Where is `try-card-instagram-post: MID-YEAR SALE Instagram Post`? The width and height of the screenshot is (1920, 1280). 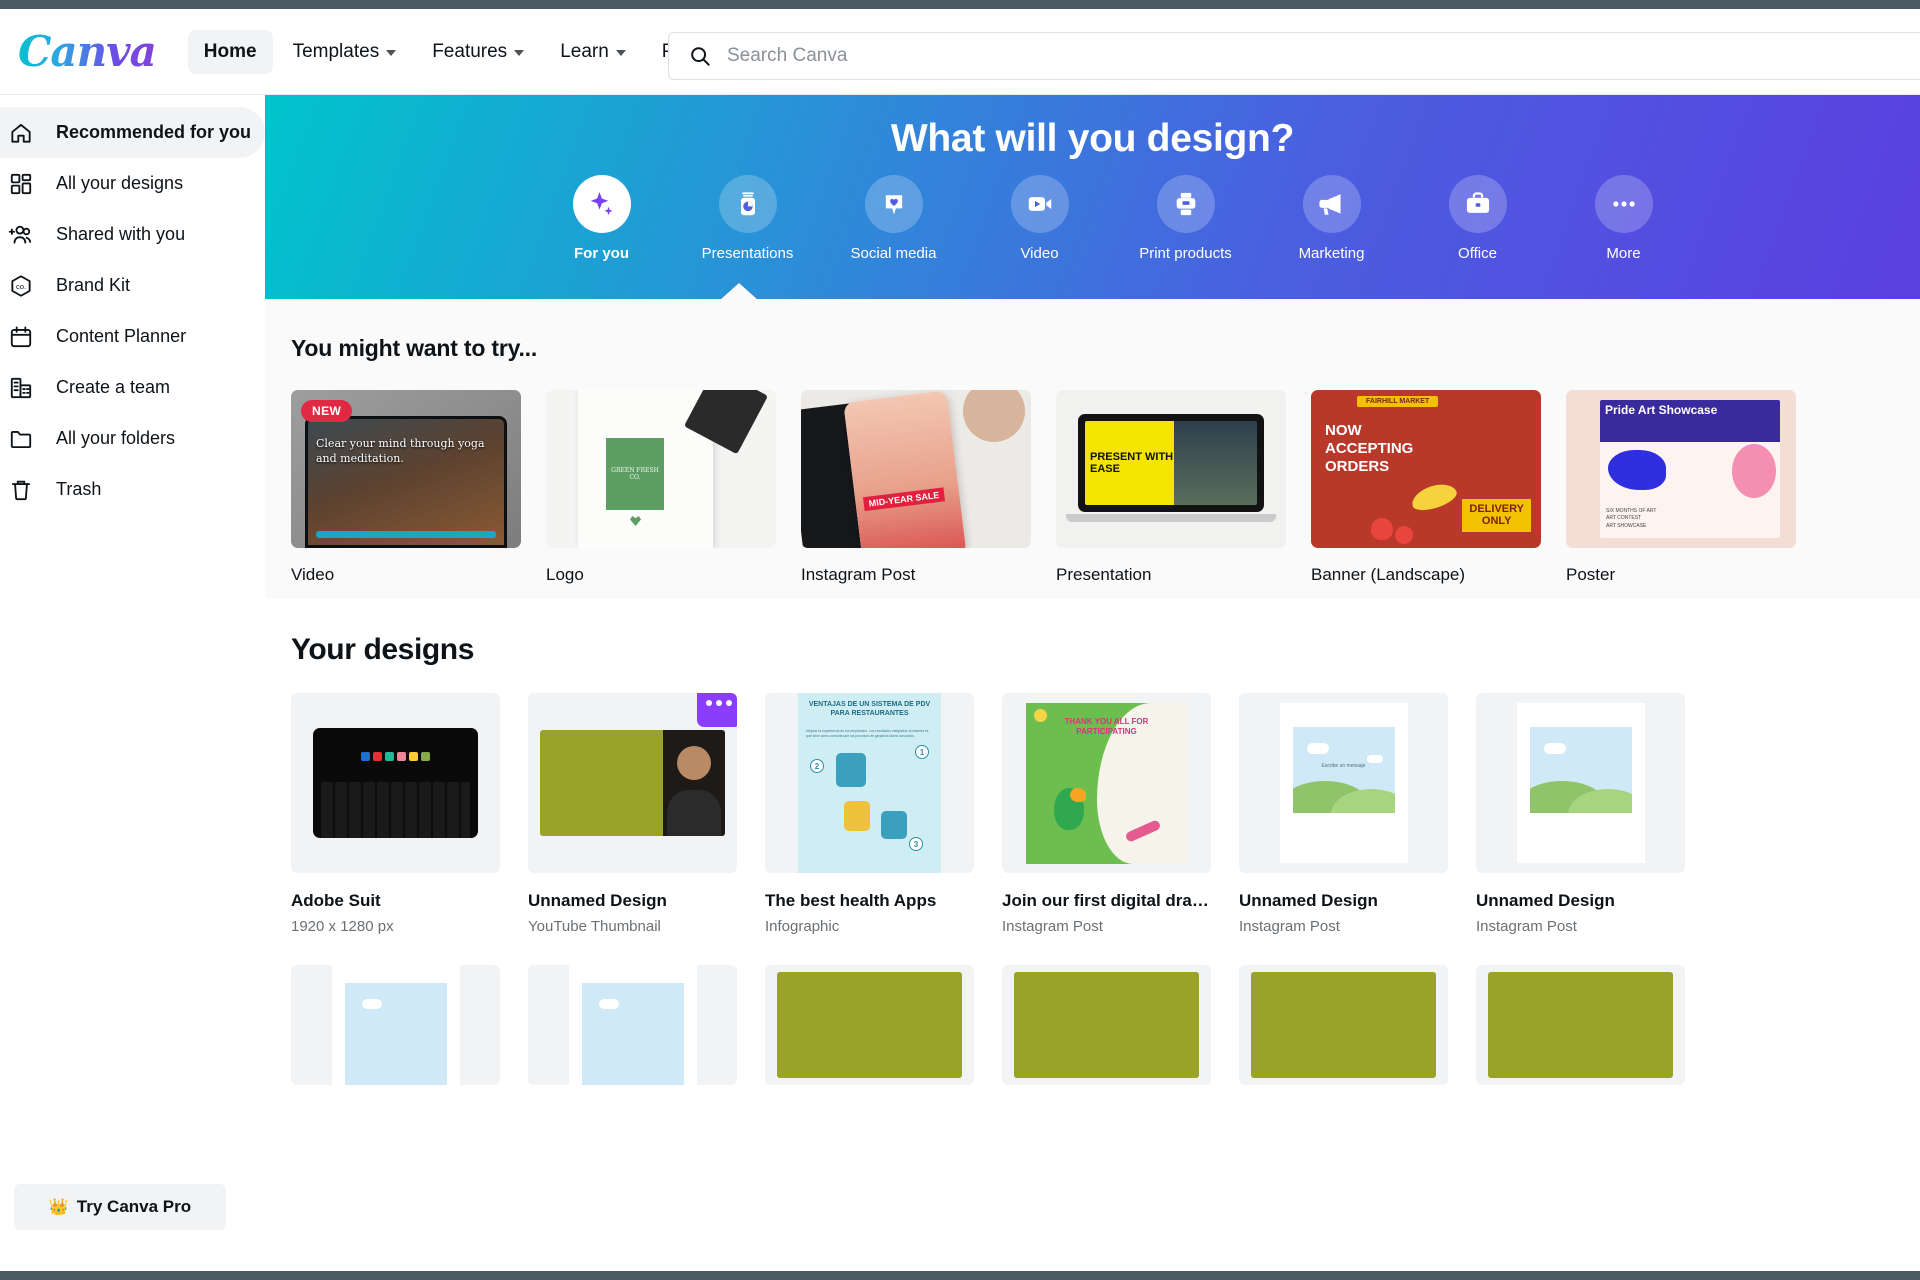 try-card-instagram-post: MID-YEAR SALE Instagram Post is located at coordinates (916, 487).